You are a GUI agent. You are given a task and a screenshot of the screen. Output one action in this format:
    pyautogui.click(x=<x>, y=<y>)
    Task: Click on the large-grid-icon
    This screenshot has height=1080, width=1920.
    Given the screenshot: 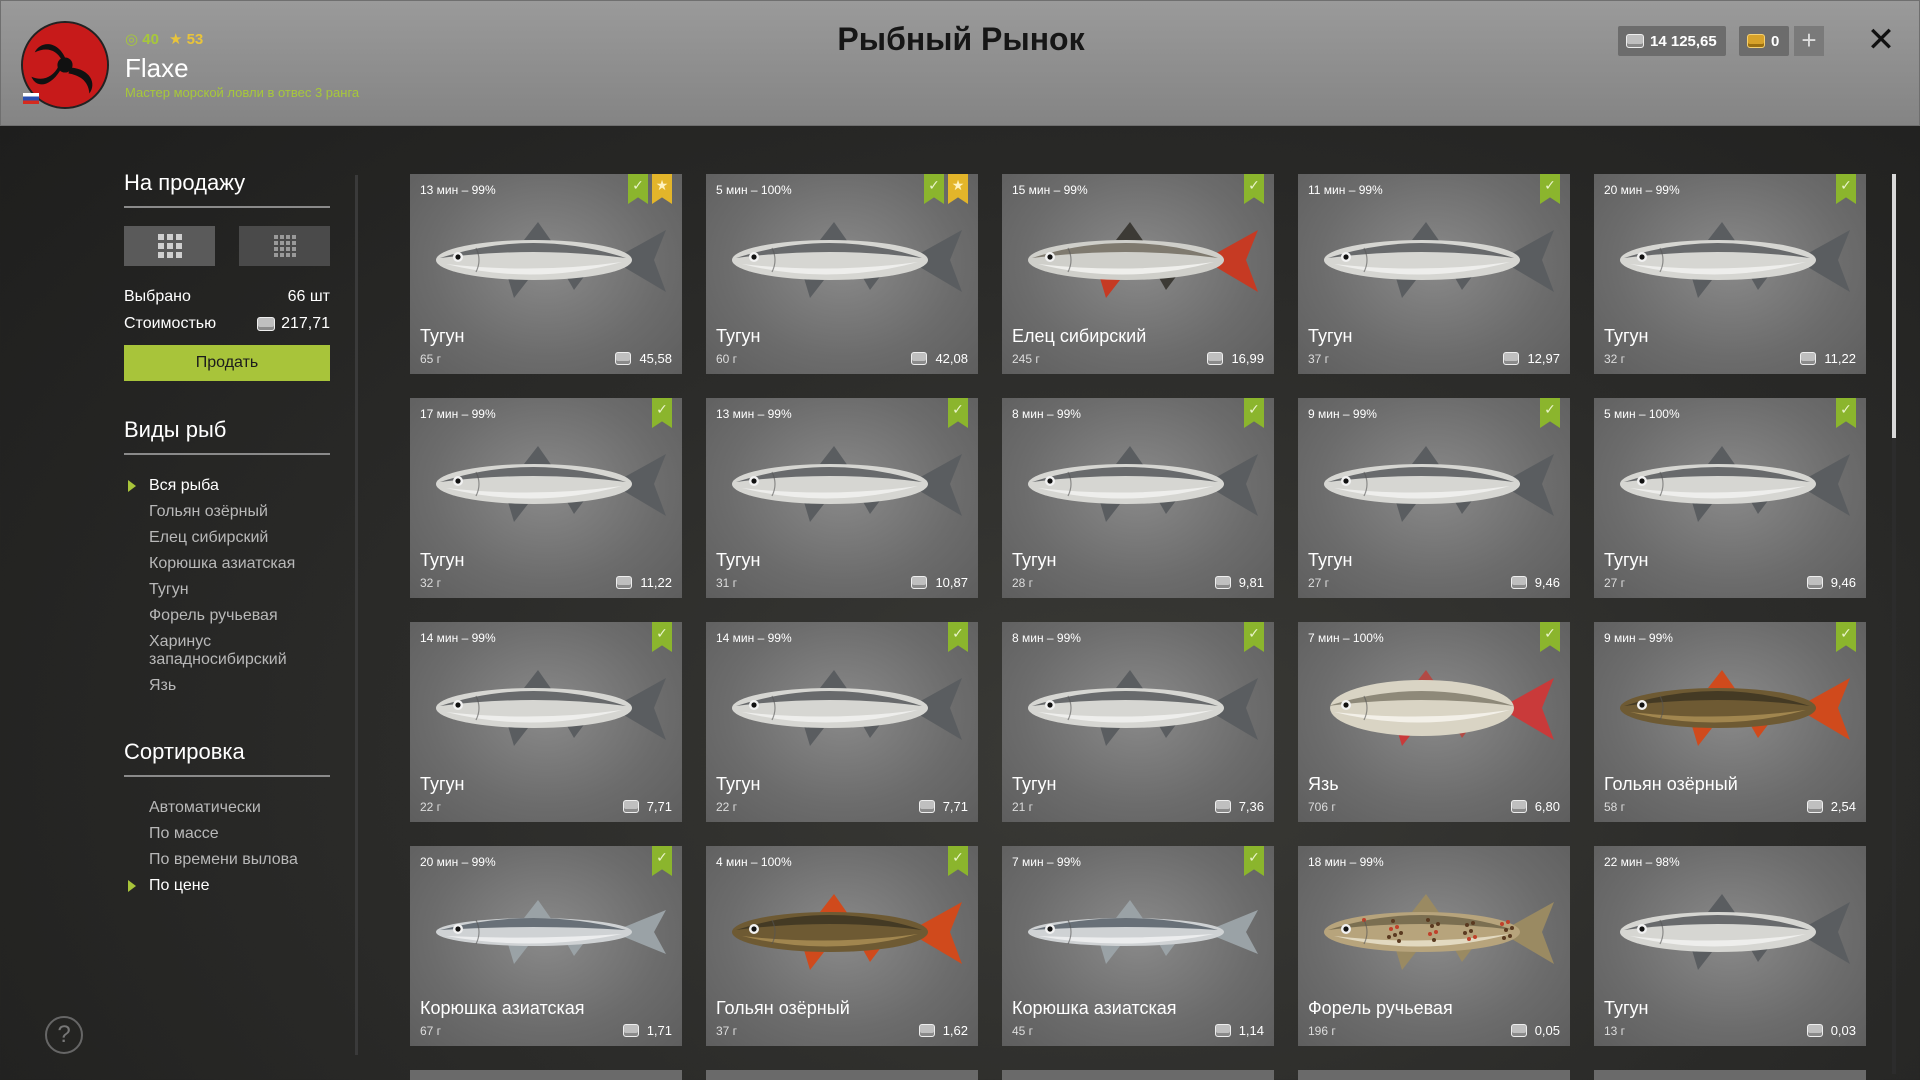 What is the action you would take?
    pyautogui.click(x=169, y=246)
    